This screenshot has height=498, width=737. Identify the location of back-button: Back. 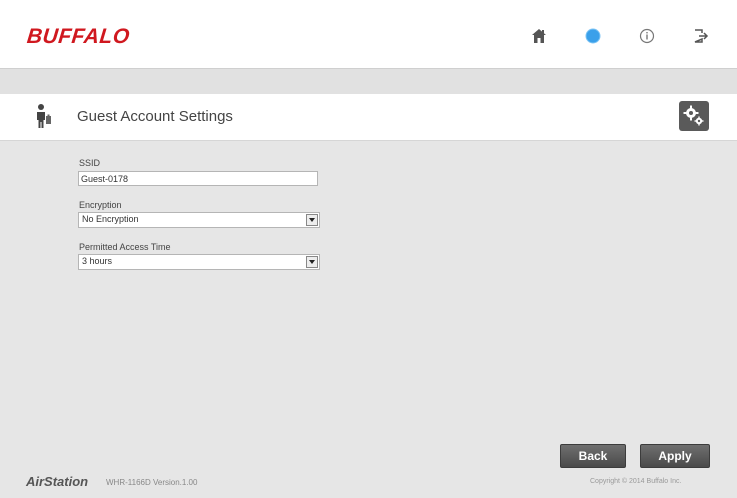
(593, 456).